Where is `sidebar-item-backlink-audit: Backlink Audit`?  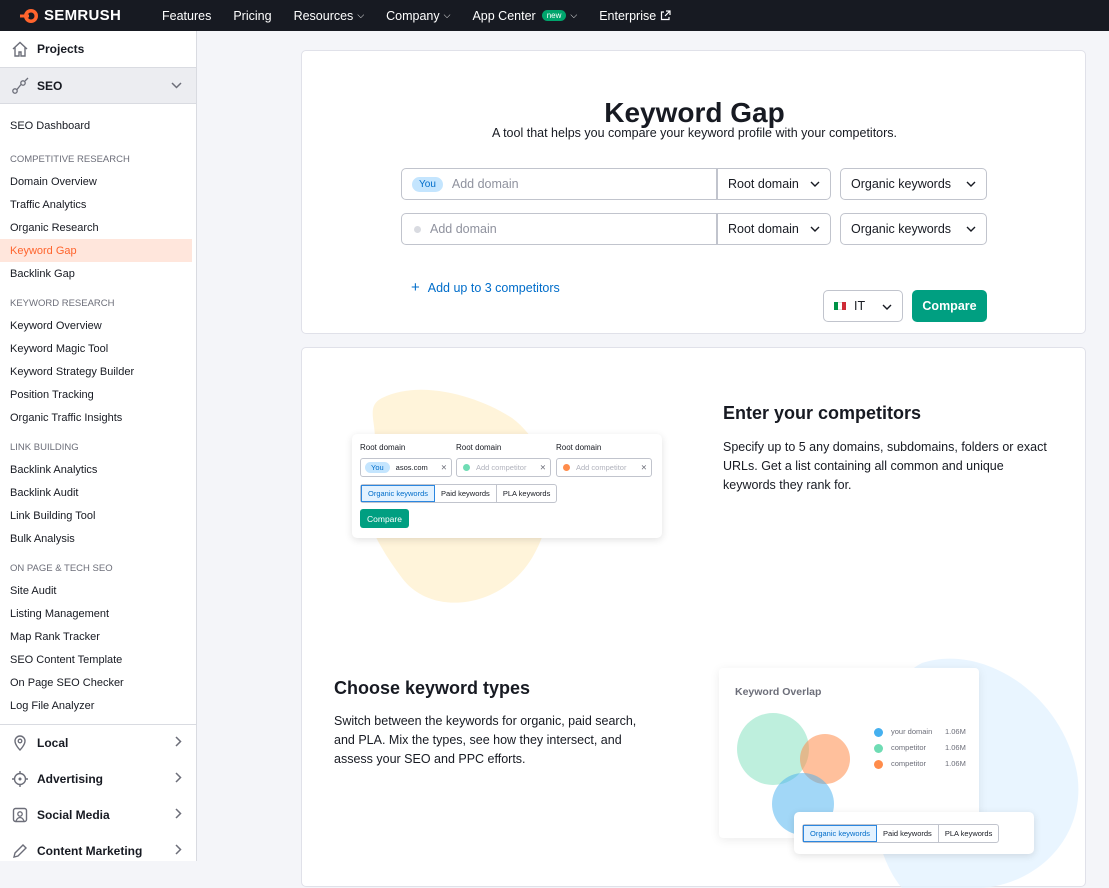 sidebar-item-backlink-audit: Backlink Audit is located at coordinates (96, 492).